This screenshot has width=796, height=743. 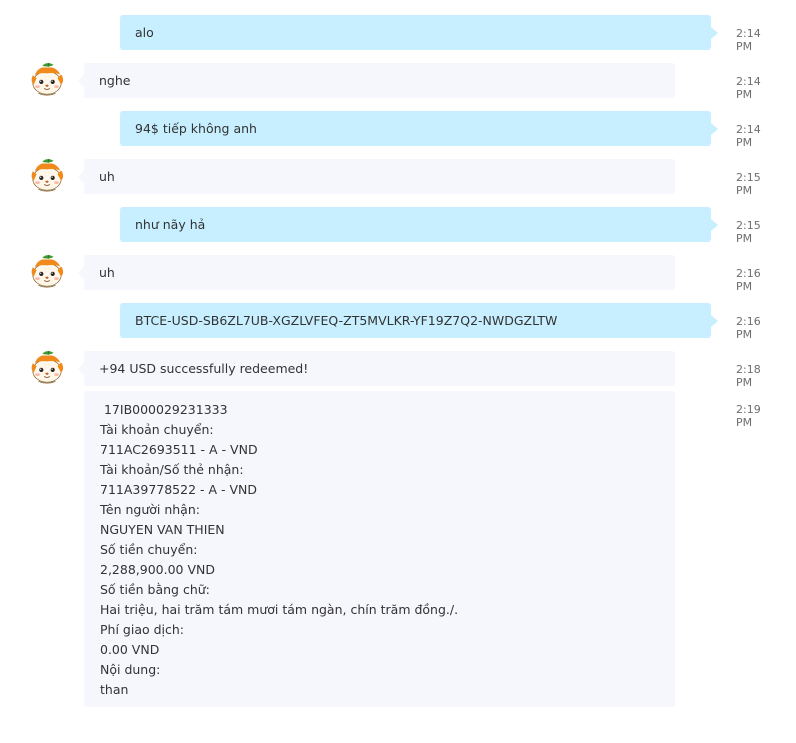 I want to click on transfer-line: Tên người nhận:, so click(x=150, y=509).